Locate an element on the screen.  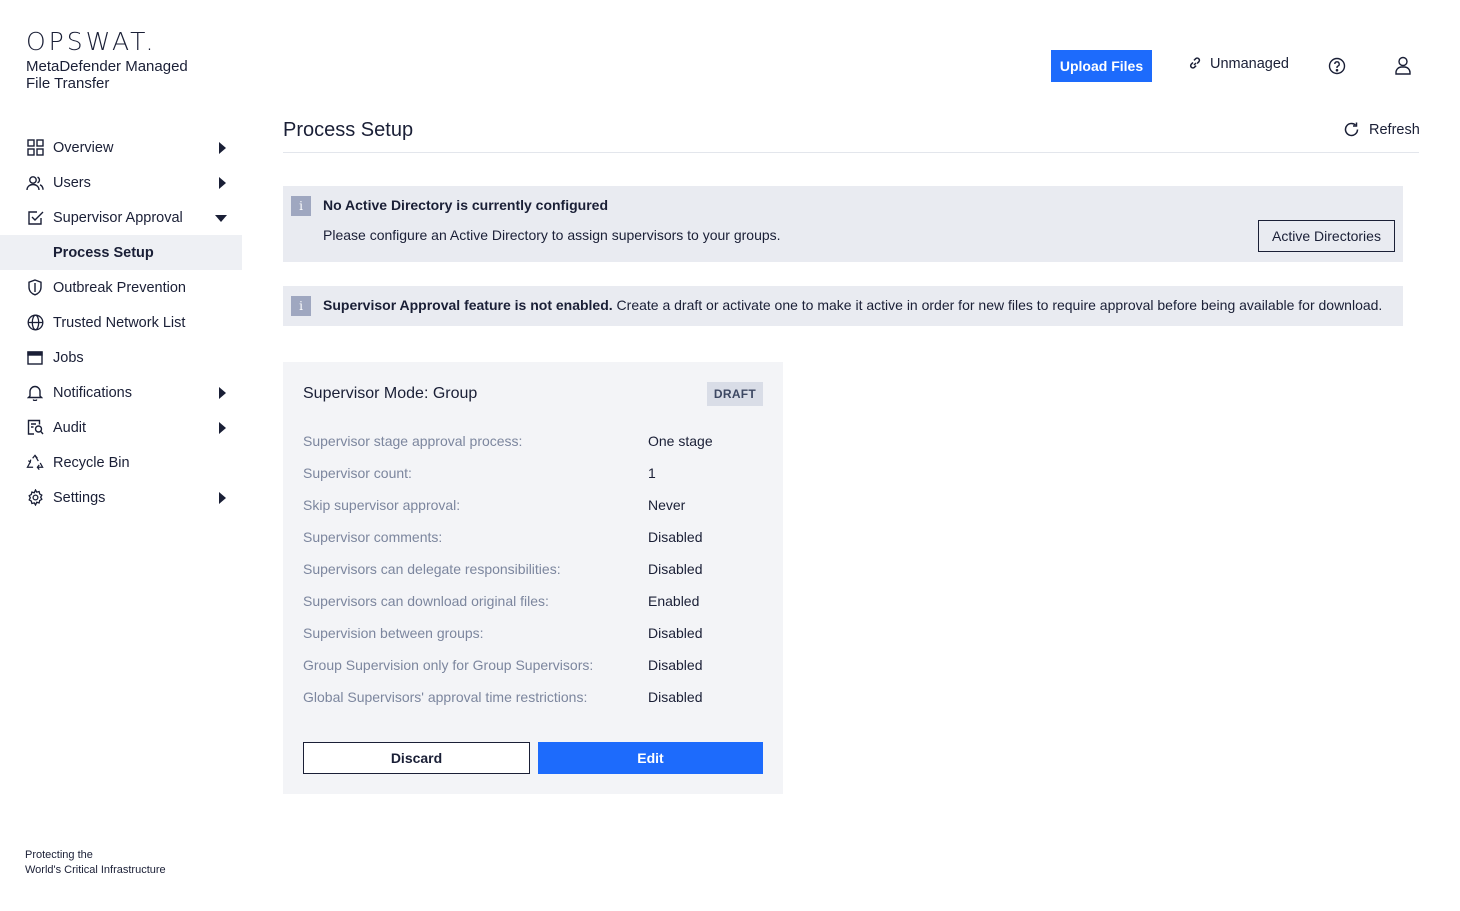
sidebar-item-label: Trusted Network List is located at coordinates (119, 322).